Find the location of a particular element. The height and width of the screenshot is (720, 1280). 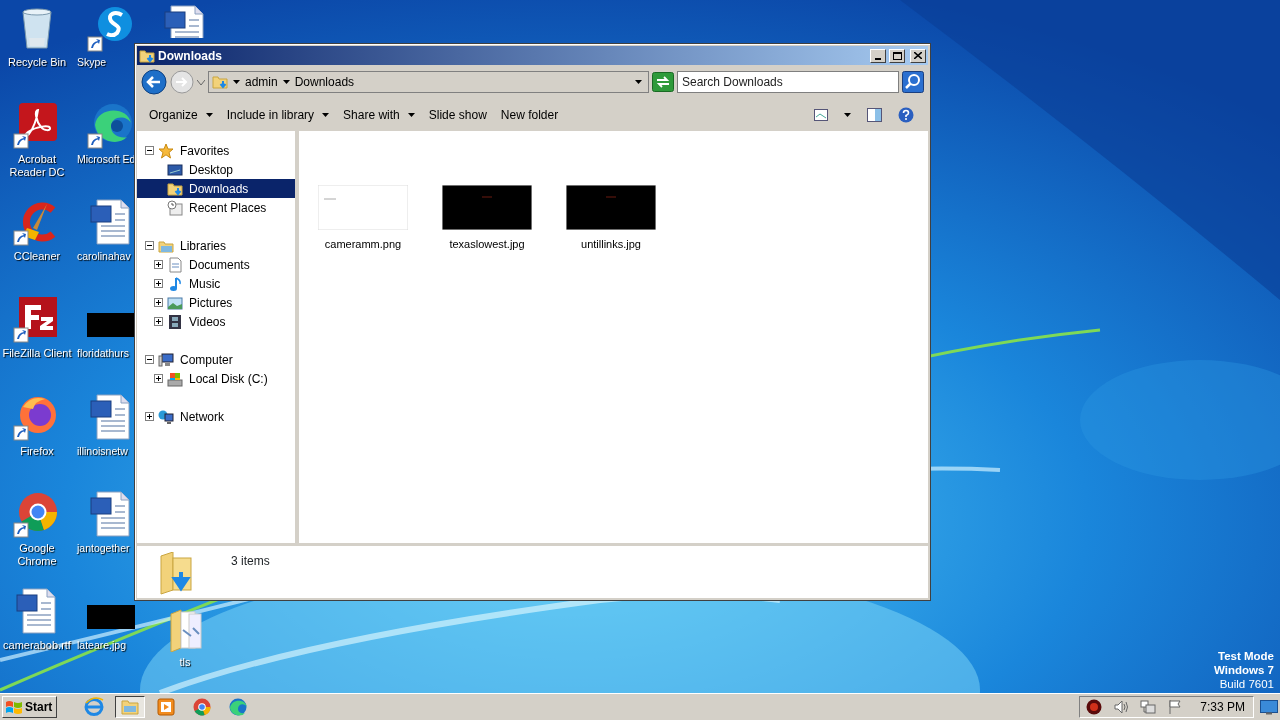

minimize-button is located at coordinates (878, 55).